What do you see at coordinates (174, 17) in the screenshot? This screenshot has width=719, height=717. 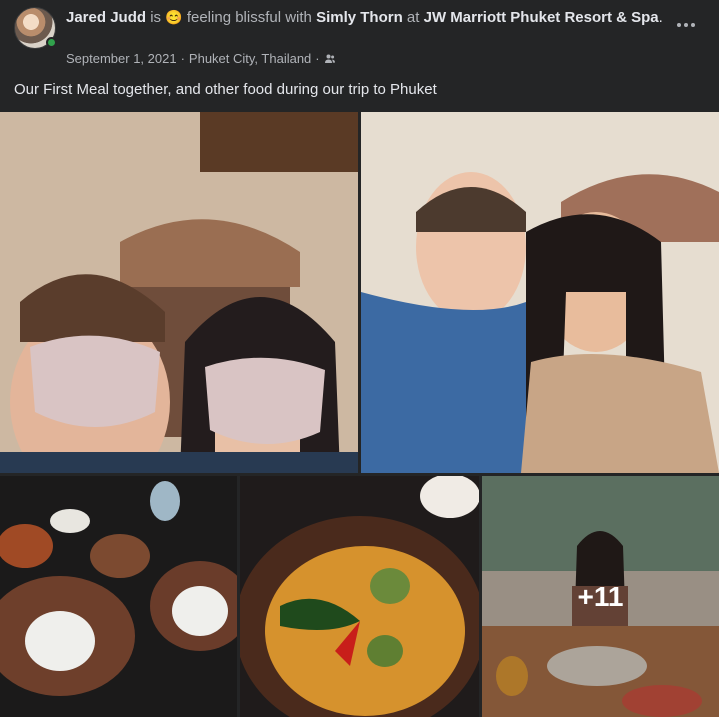 I see `feeling-emoji-icon: 😊` at bounding box center [174, 17].